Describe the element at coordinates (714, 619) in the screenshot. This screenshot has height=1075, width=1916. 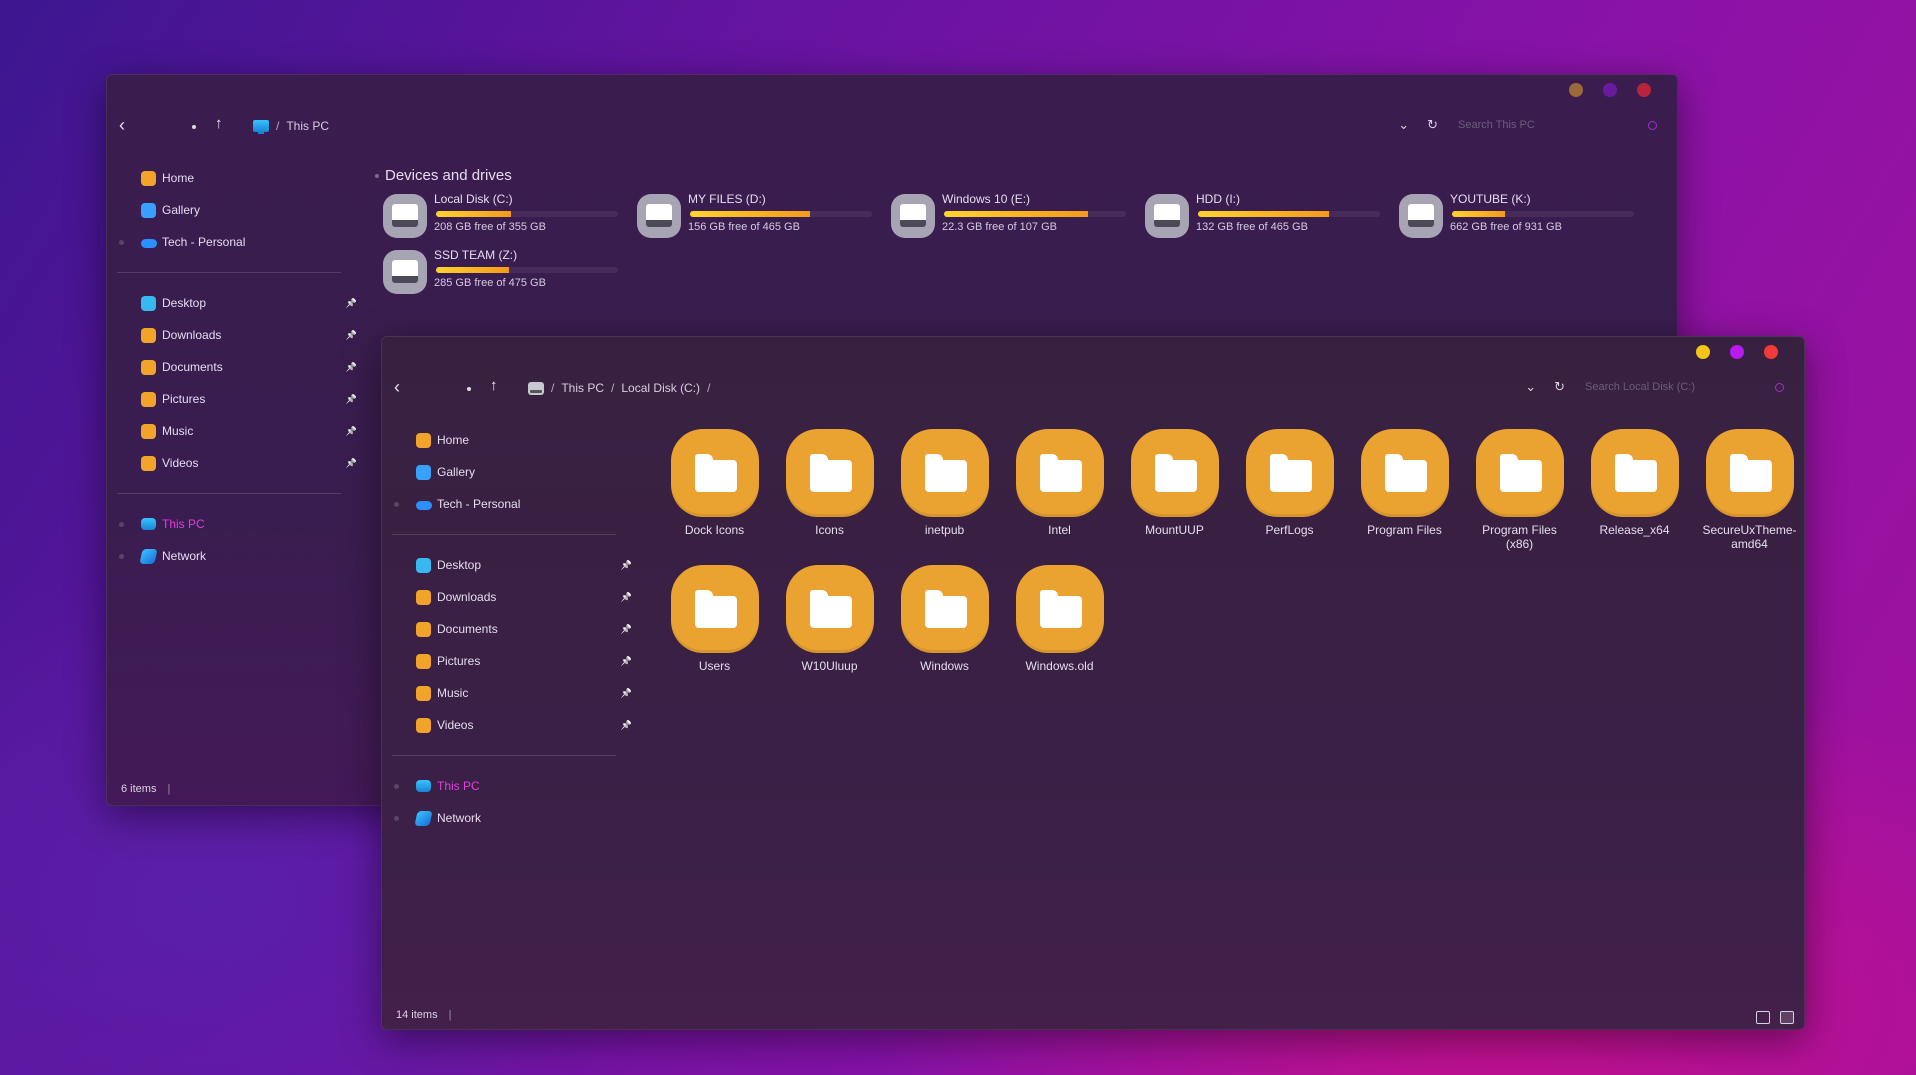
I see `folder-item: Users` at that location.